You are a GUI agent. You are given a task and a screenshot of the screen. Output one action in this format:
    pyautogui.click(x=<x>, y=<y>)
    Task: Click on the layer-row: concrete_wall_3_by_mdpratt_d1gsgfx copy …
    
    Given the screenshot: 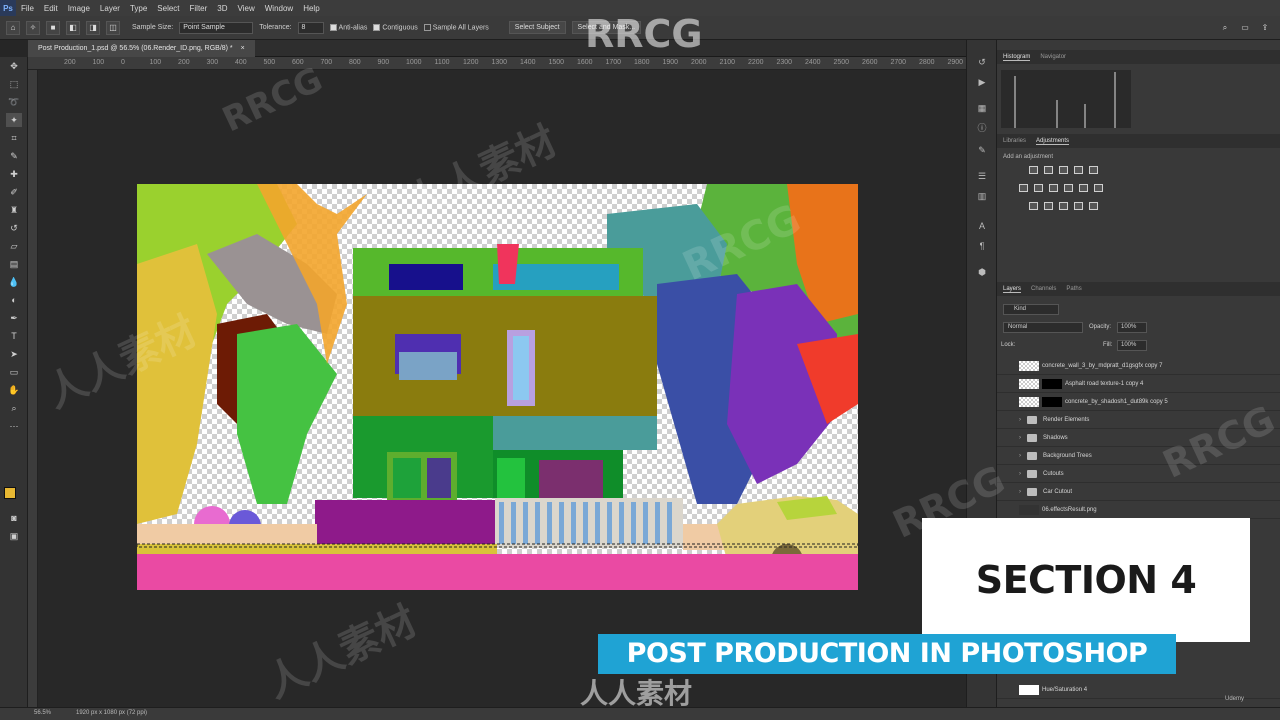 What is the action you would take?
    pyautogui.click(x=1138, y=366)
    